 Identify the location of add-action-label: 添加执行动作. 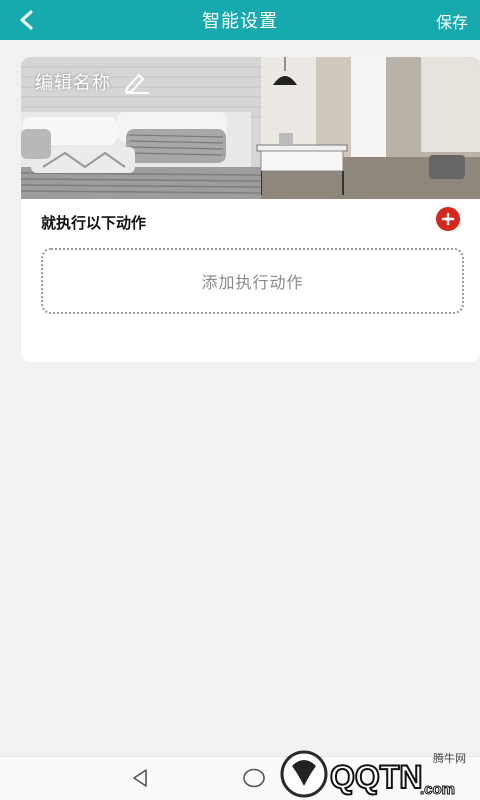
(252, 282).